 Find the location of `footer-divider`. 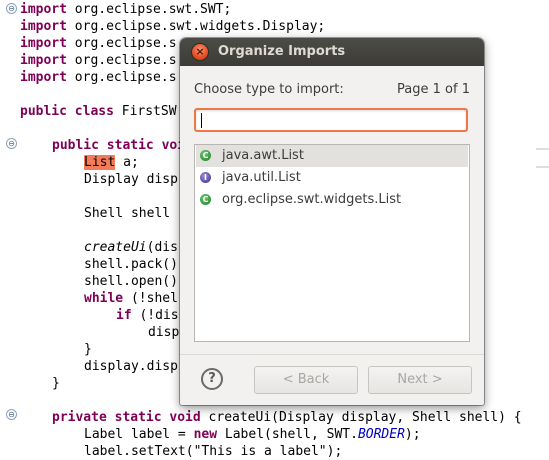

footer-divider is located at coordinates (332, 354).